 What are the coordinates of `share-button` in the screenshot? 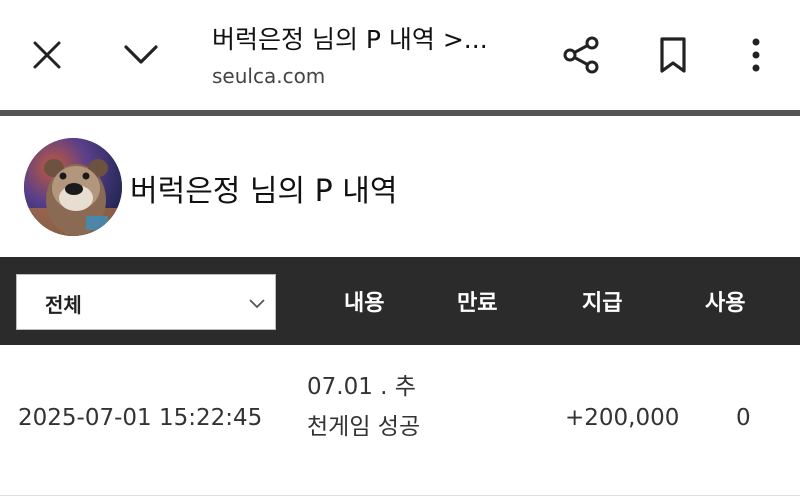 It's located at (581, 55).